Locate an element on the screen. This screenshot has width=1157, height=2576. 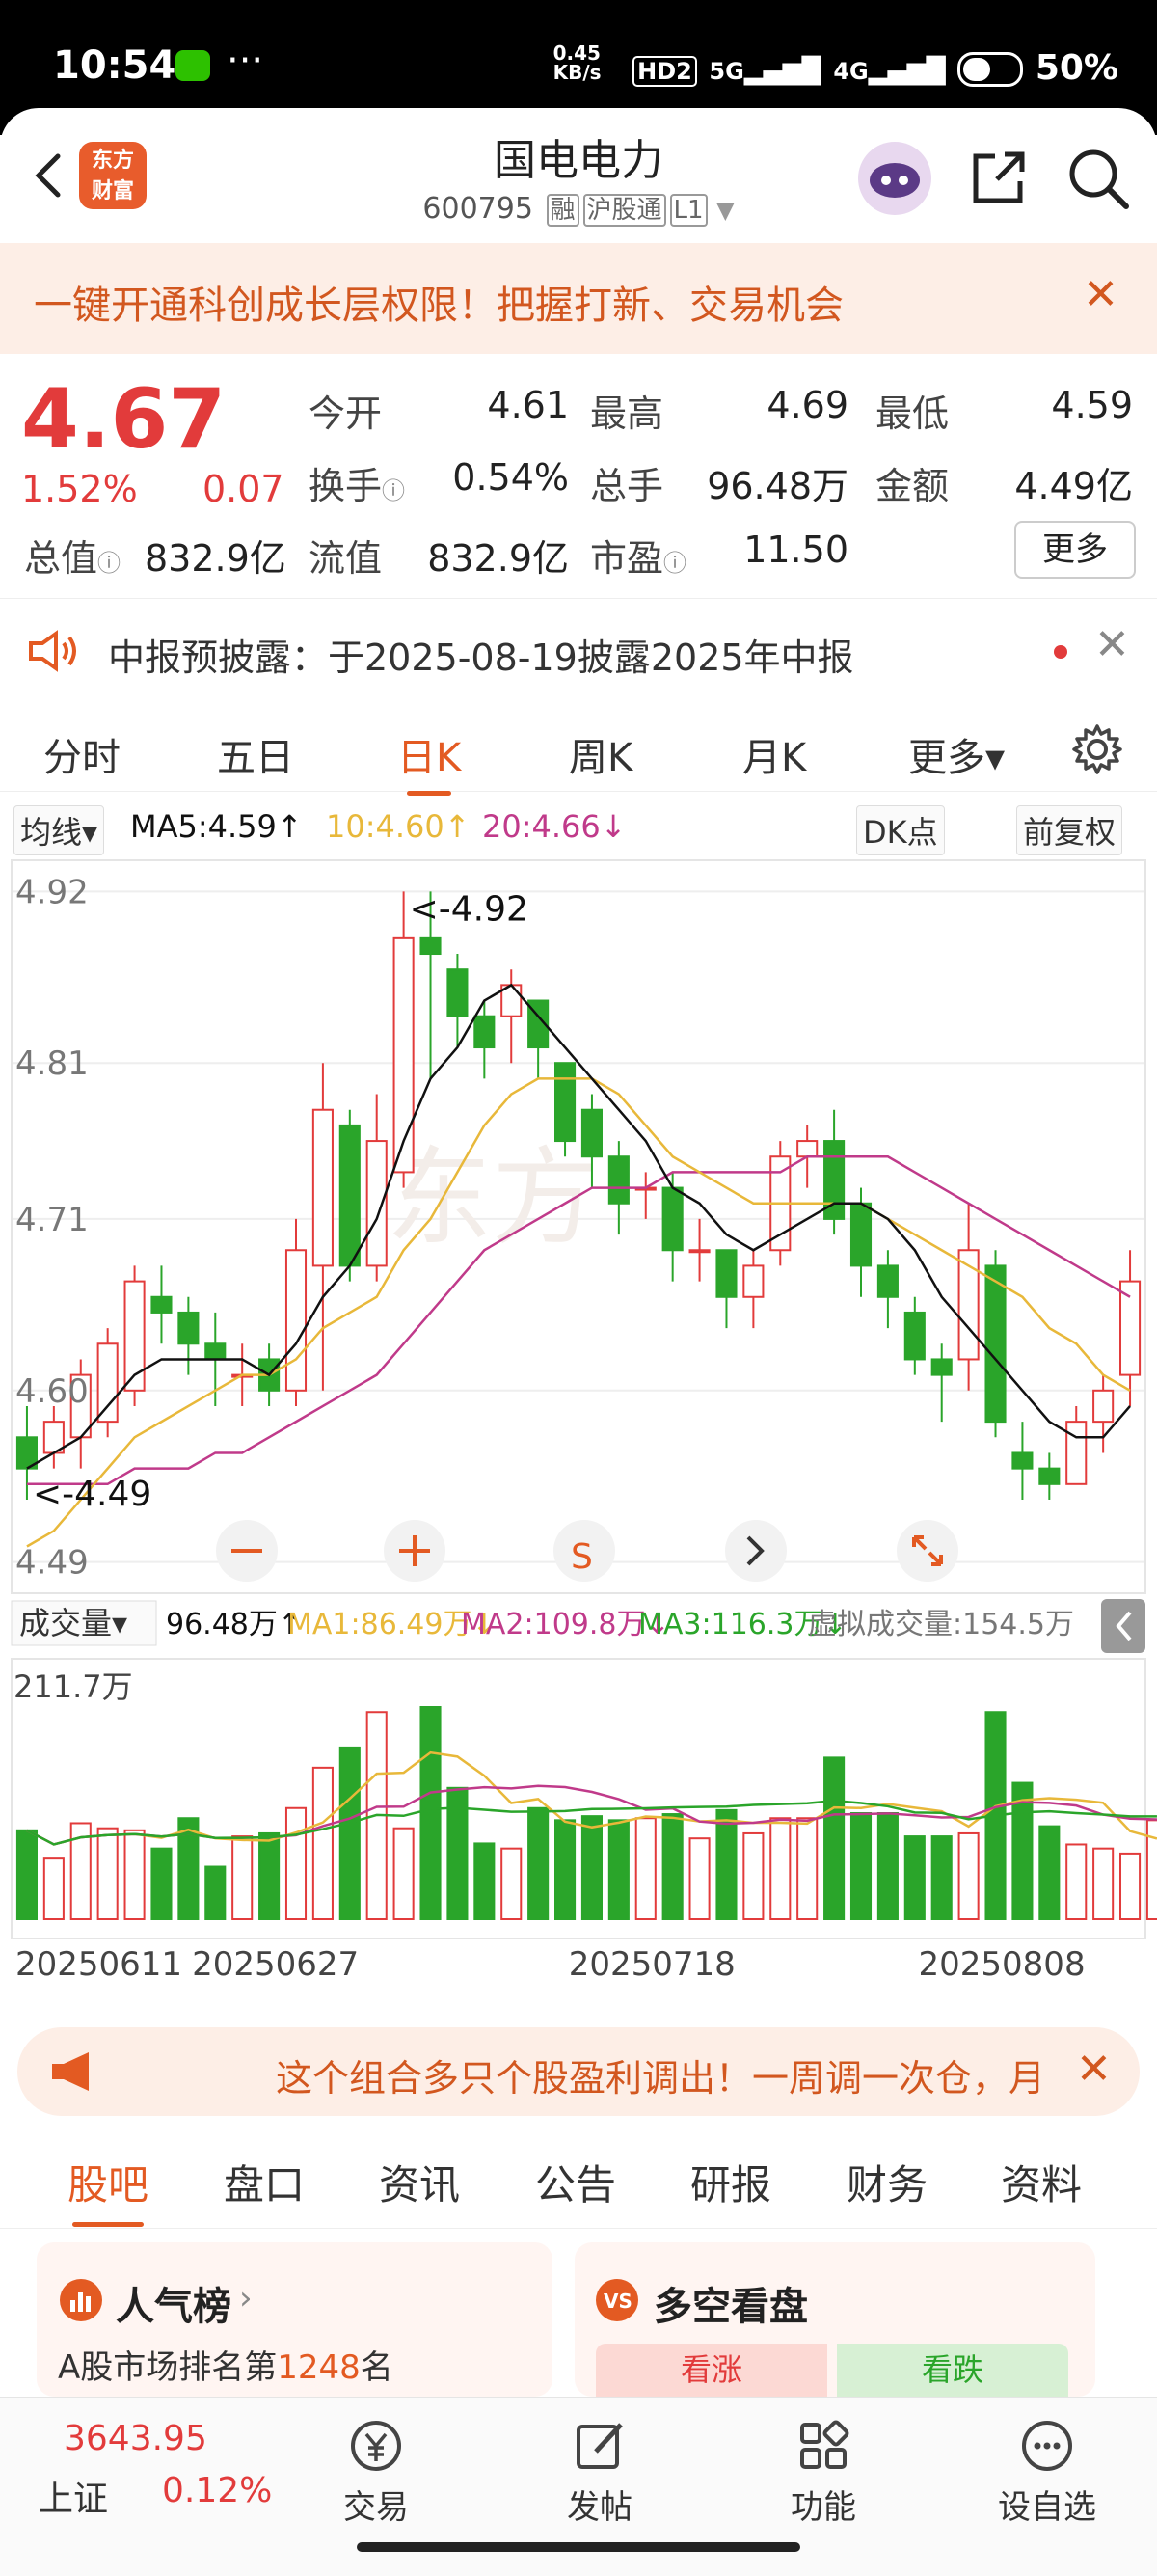
zoom-in-button is located at coordinates (414, 1551).